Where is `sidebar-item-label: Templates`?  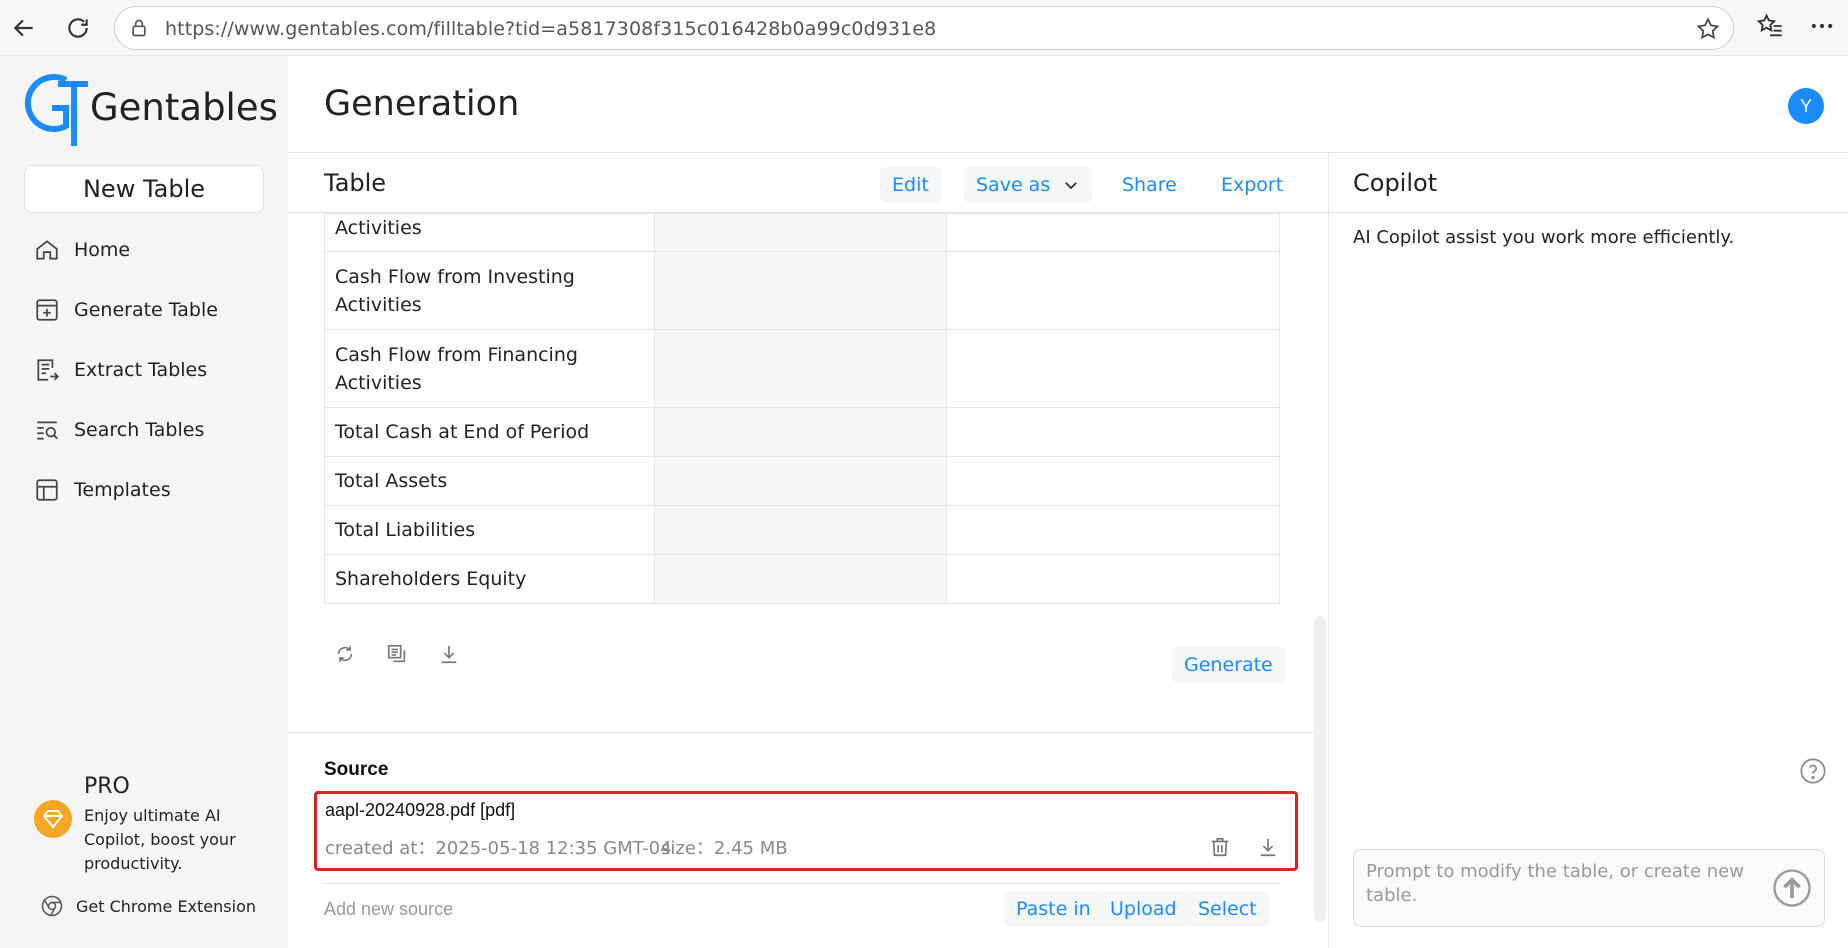 sidebar-item-label: Templates is located at coordinates (122, 490).